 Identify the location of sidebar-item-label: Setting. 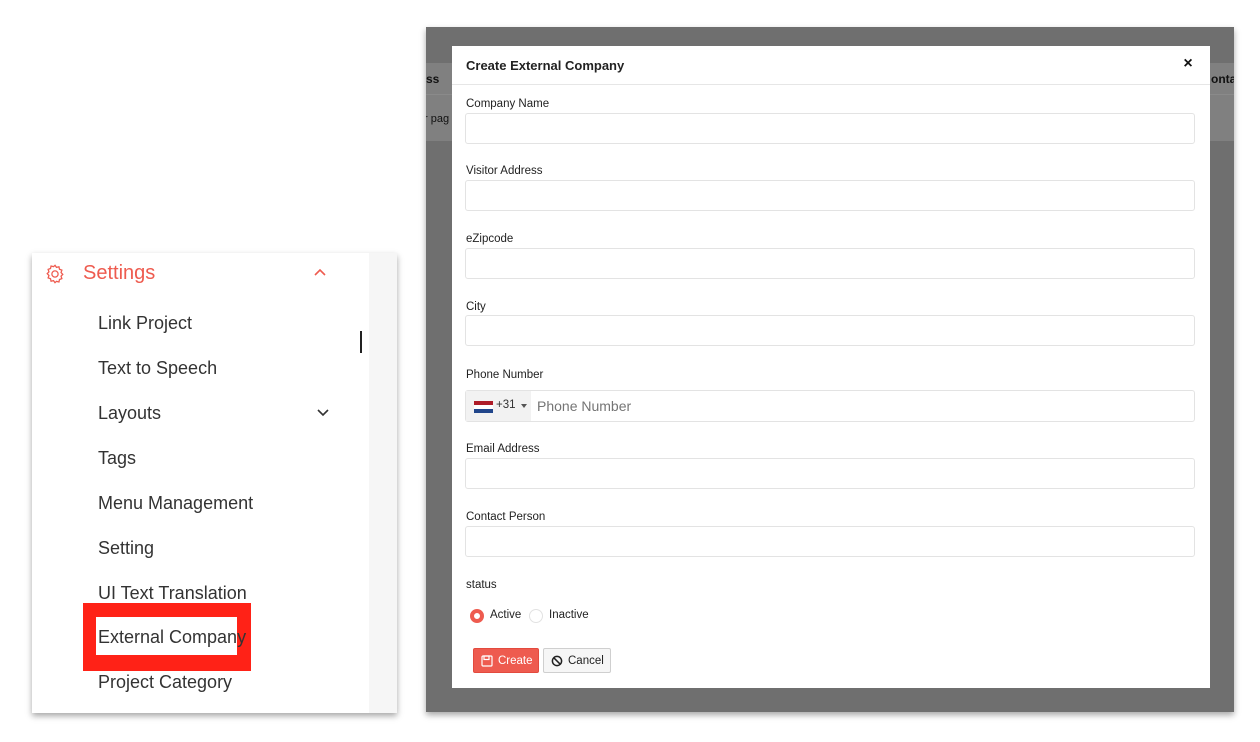
(126, 548).